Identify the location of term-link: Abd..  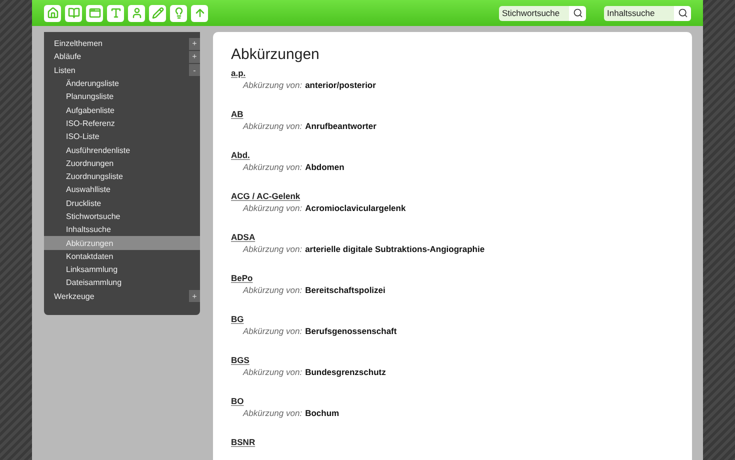
(240, 155).